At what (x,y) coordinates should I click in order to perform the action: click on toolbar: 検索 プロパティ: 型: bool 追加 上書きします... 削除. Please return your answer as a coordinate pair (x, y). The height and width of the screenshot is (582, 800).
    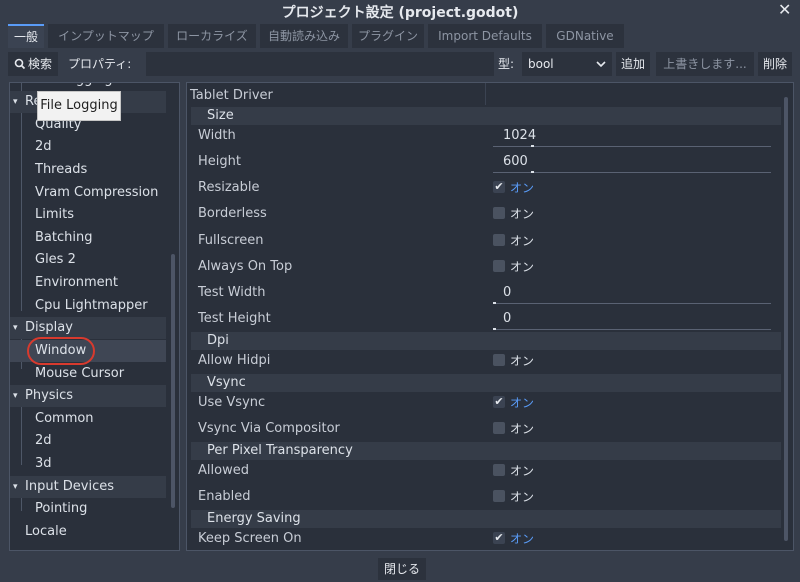
    Looking at the image, I should click on (400, 64).